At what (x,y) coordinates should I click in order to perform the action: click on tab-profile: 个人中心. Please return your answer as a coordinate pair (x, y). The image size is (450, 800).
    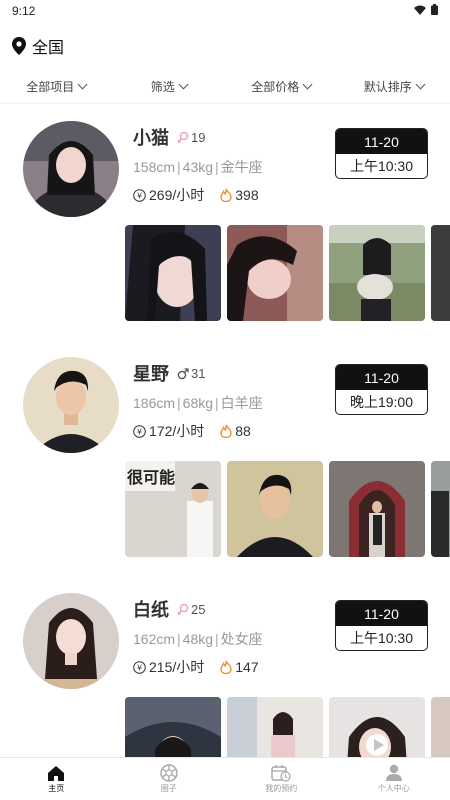
    Looking at the image, I should click on (394, 779).